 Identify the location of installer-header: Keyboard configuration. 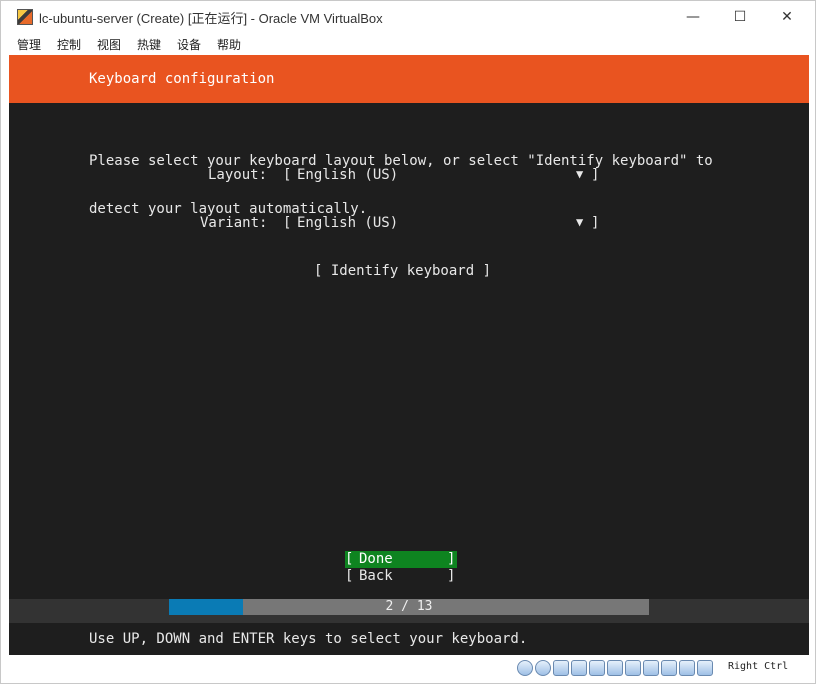
(409, 79).